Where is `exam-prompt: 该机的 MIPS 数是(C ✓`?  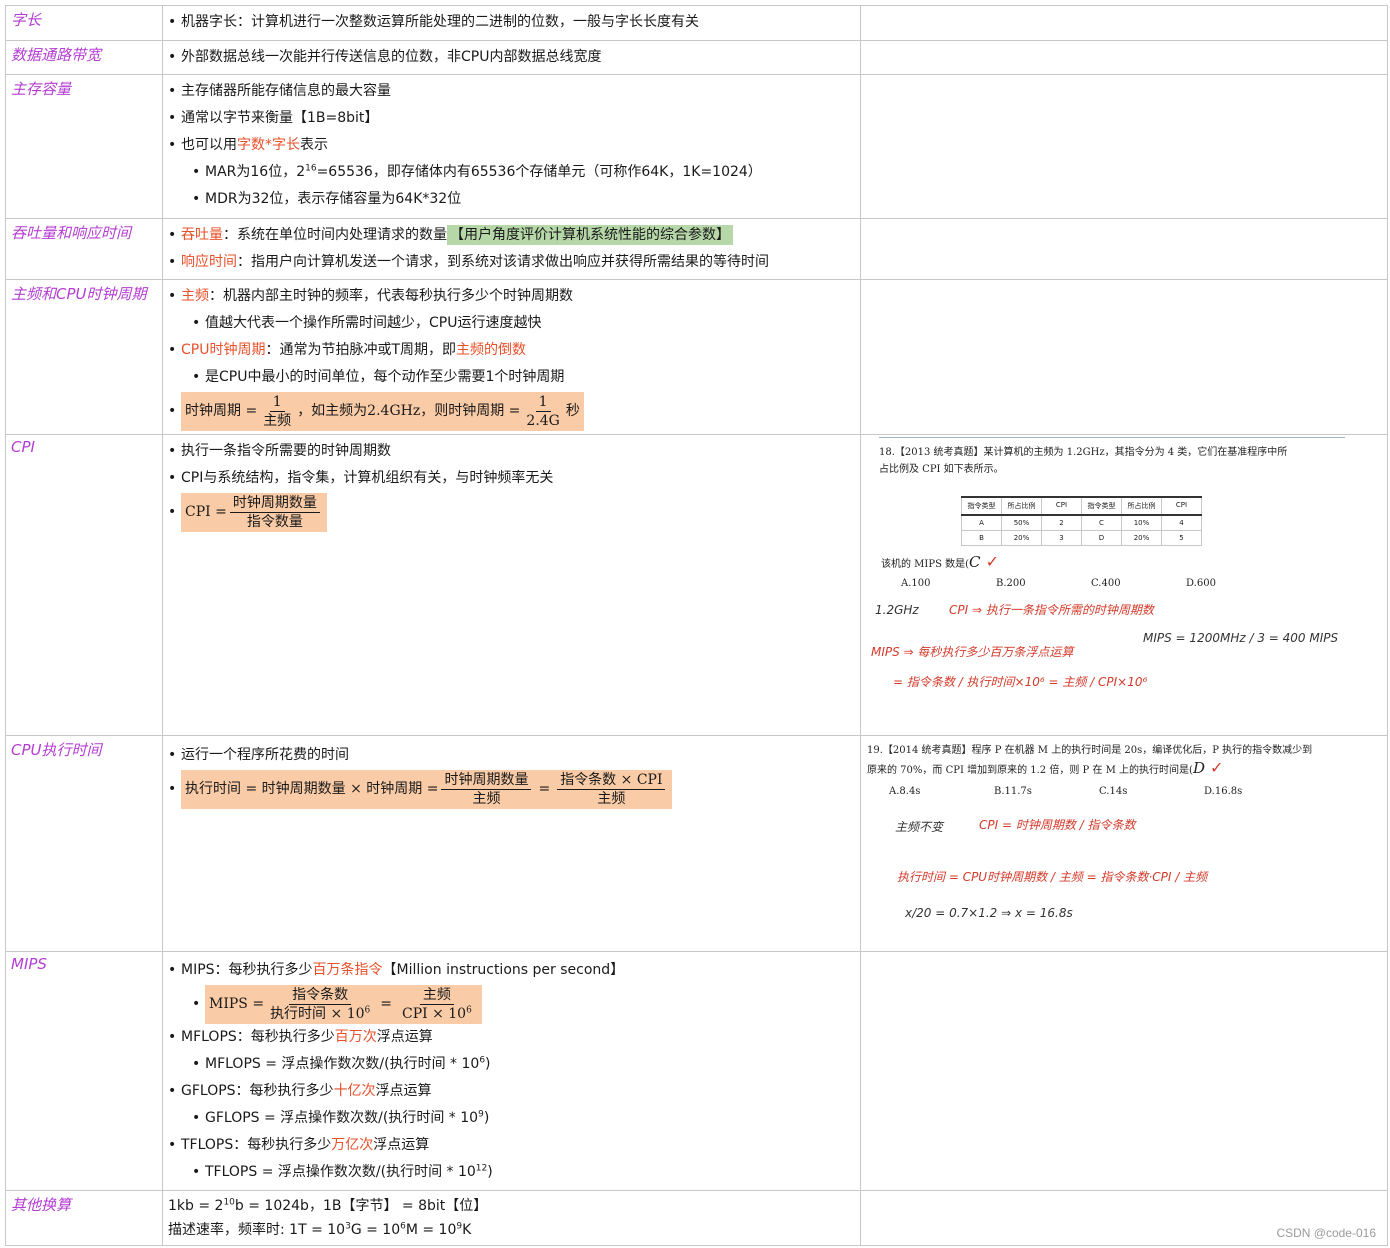
exam-prompt: 该机的 MIPS 数是(C ✓ is located at coordinates (940, 561).